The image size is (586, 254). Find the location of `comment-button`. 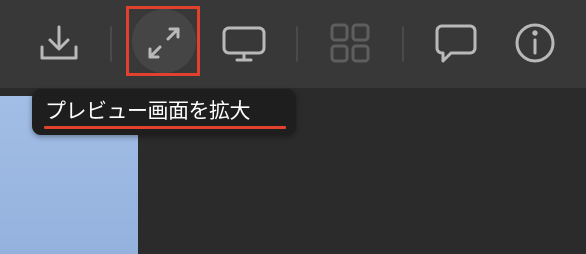

comment-button is located at coordinates (456, 43).